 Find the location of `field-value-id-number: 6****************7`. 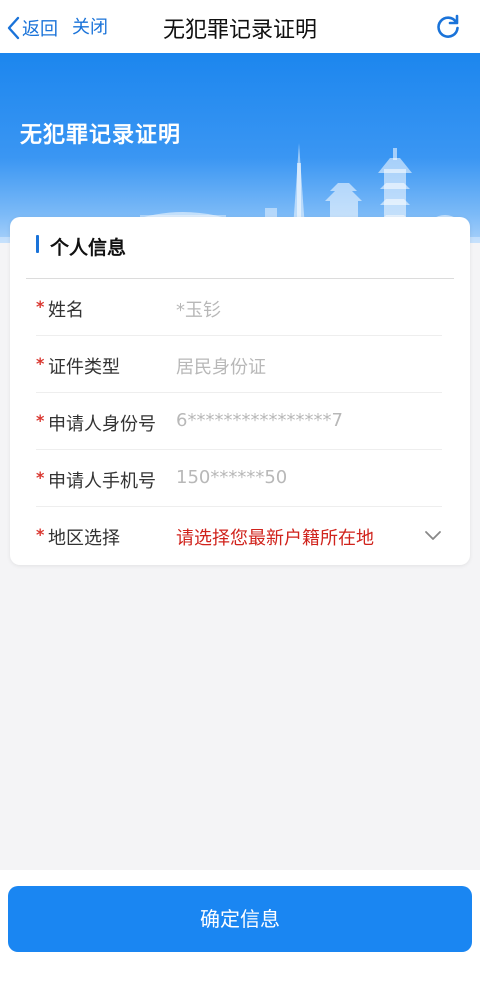

field-value-id-number: 6****************7 is located at coordinates (259, 420).